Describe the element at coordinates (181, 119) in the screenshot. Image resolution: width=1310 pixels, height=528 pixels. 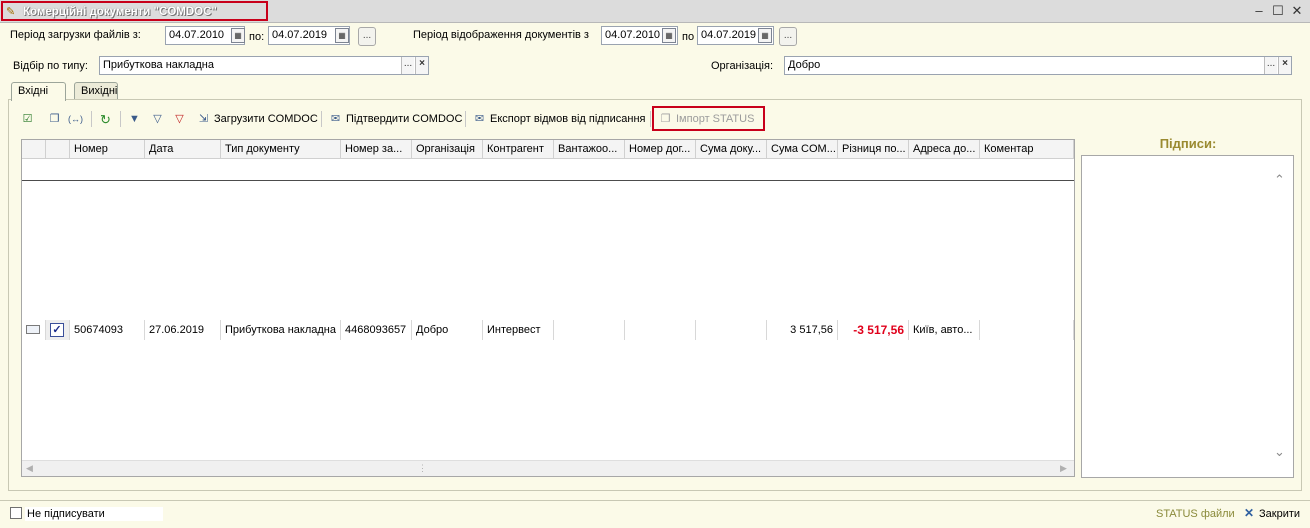
I see `filter-clear-icon: ▽` at that location.